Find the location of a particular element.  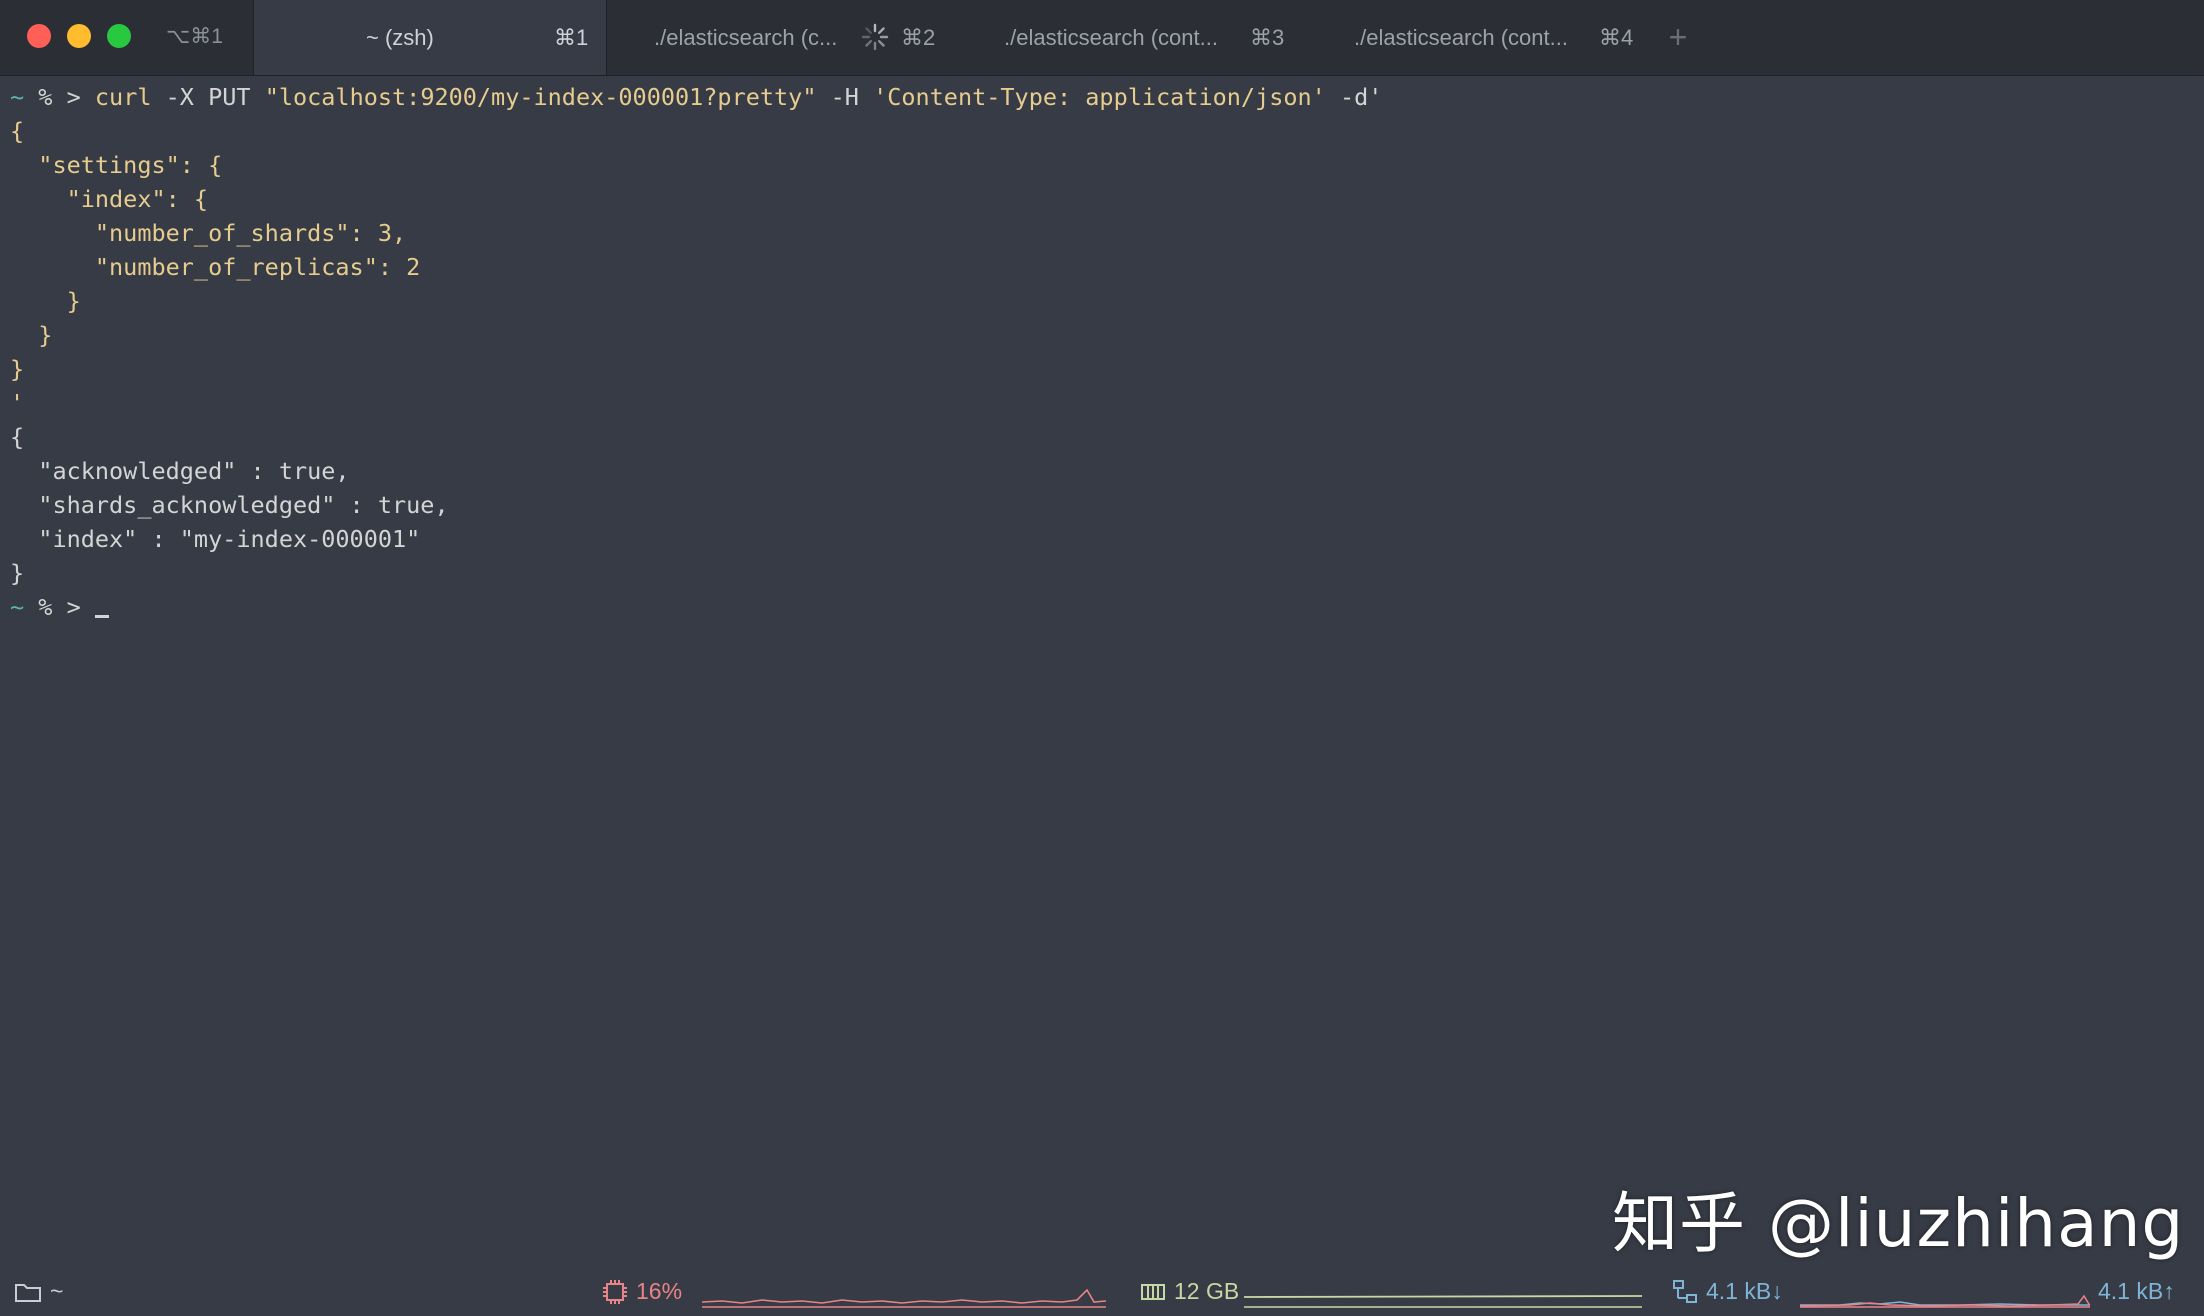

body-line: ' is located at coordinates (17, 403).